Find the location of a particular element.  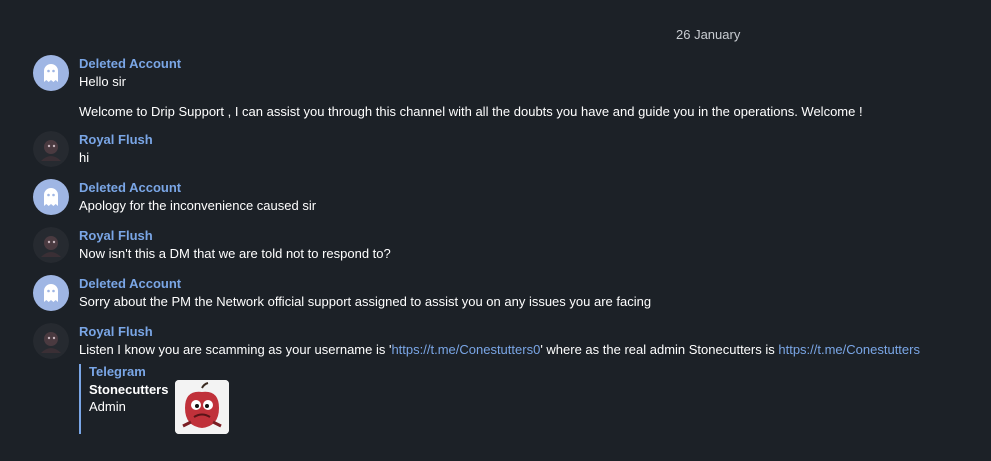

link-preview-site: Telegram is located at coordinates (117, 371).